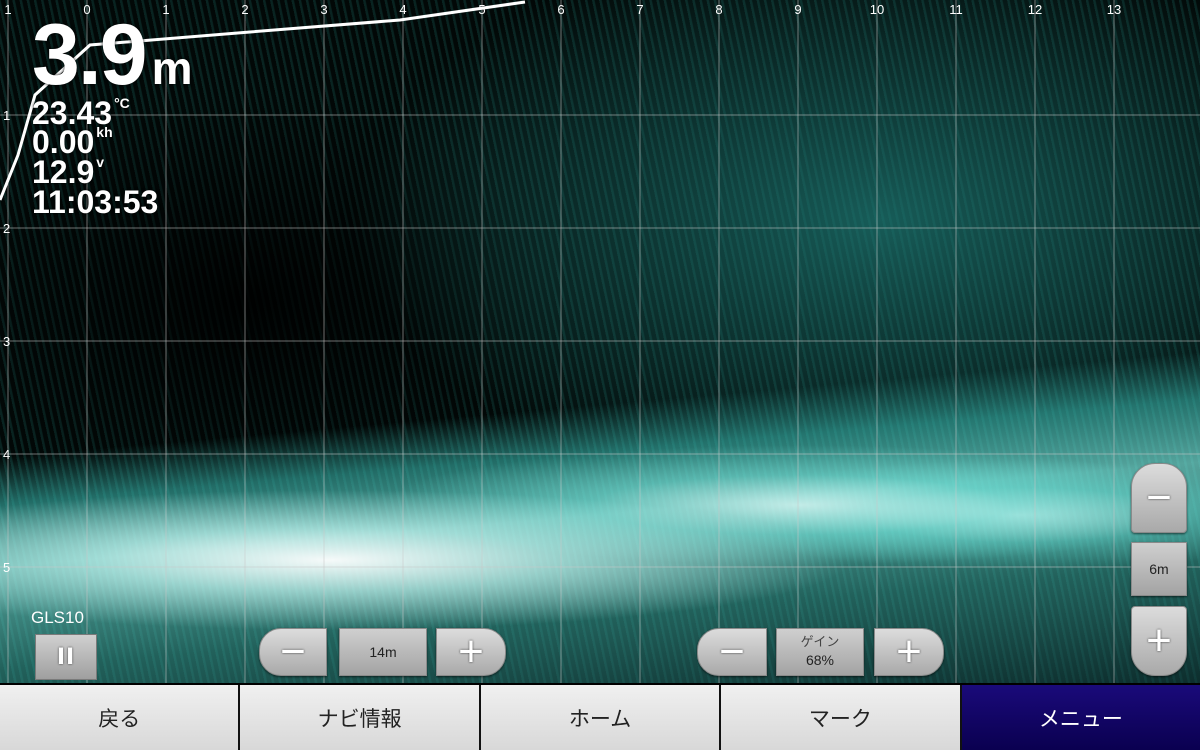 The image size is (1200, 750). I want to click on back-button: 戻る, so click(120, 717).